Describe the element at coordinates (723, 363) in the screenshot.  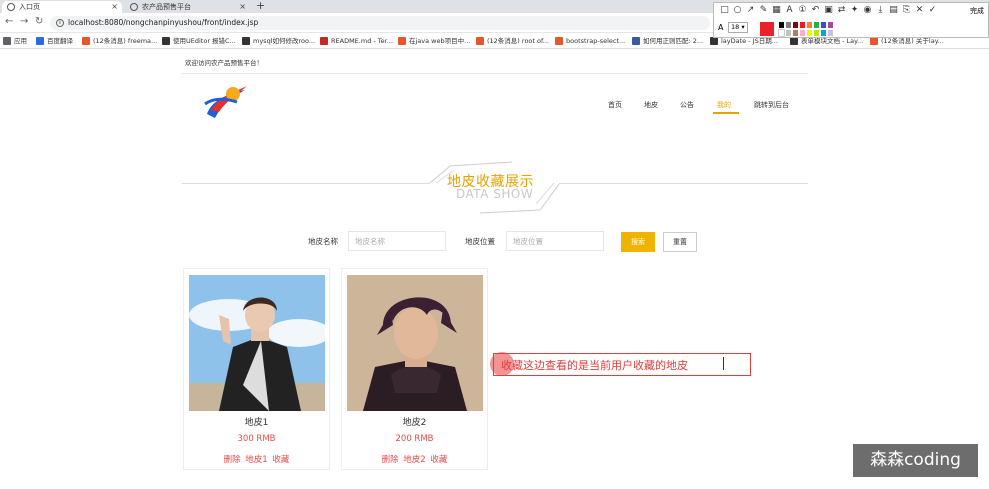
I see `text-cursor` at that location.